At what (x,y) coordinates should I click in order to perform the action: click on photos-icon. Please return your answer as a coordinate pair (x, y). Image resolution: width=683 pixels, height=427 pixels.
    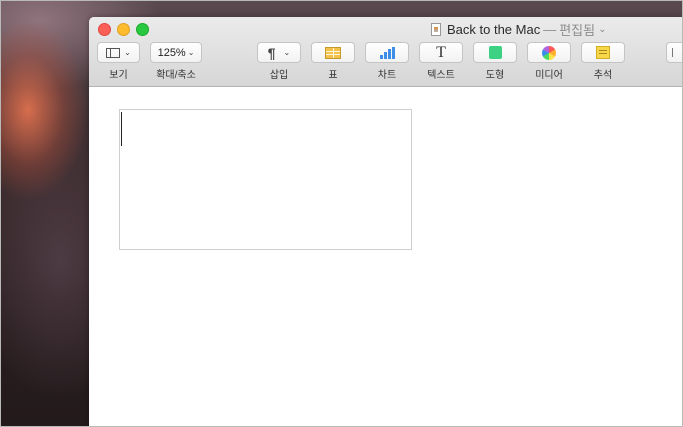
    Looking at the image, I should click on (549, 52).